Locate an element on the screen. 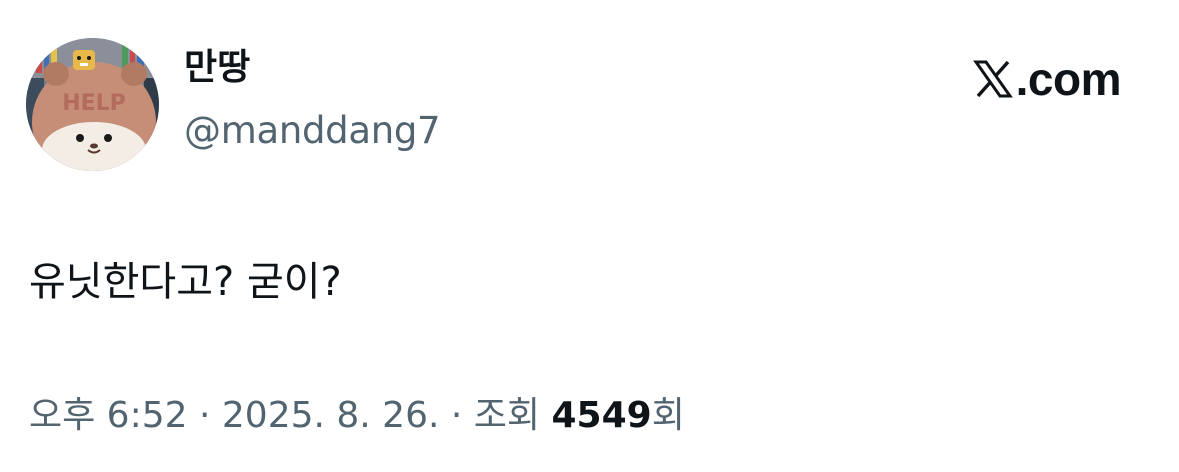  username-handle: @manddang7 is located at coordinates (312, 130).